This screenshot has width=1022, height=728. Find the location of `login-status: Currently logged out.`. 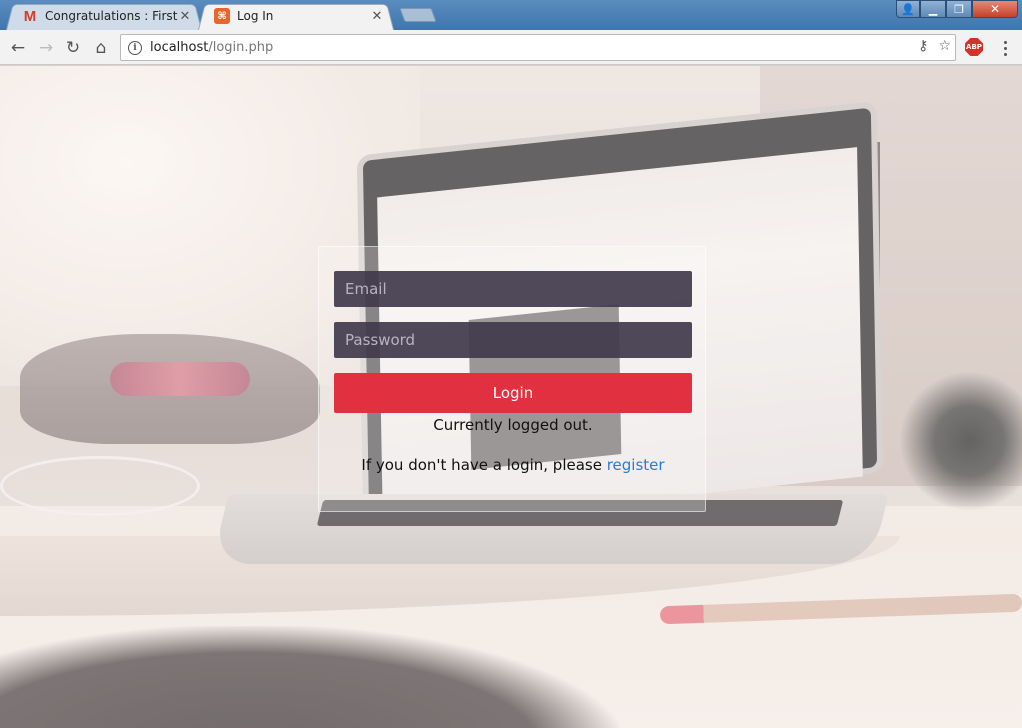

login-status: Currently logged out. is located at coordinates (513, 425).